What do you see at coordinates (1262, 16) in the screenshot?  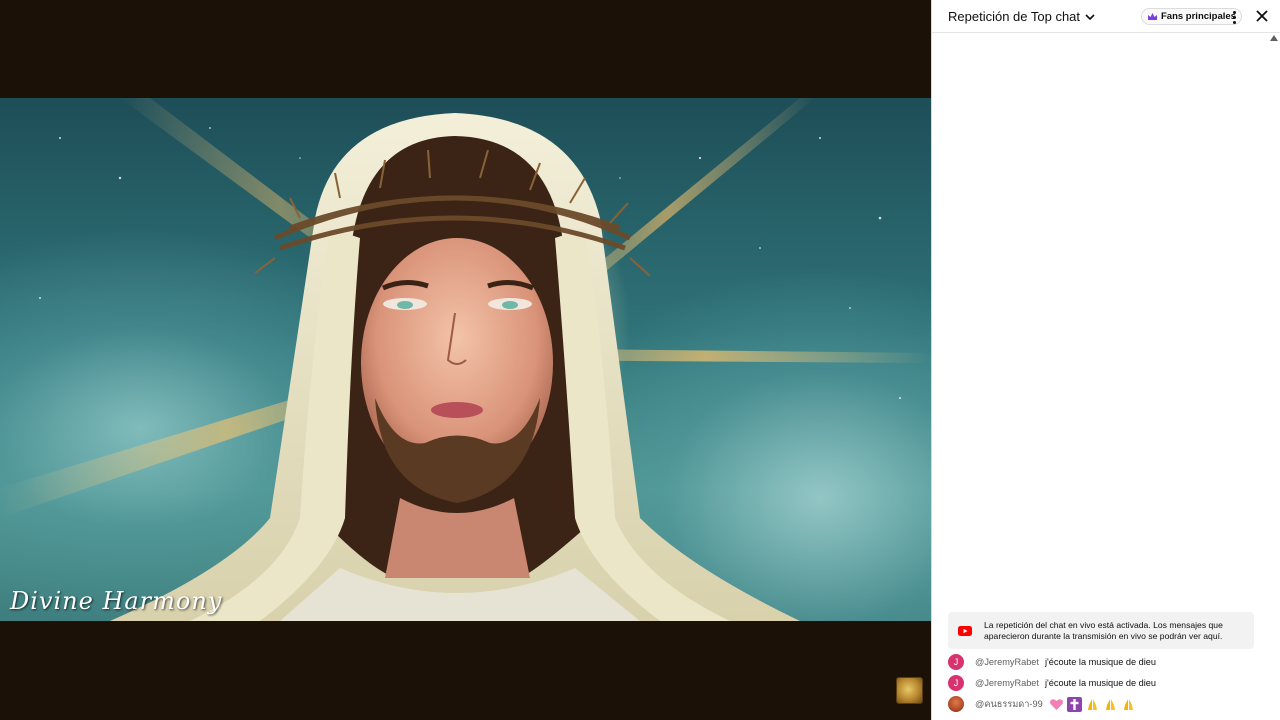 I see `close-icon` at bounding box center [1262, 16].